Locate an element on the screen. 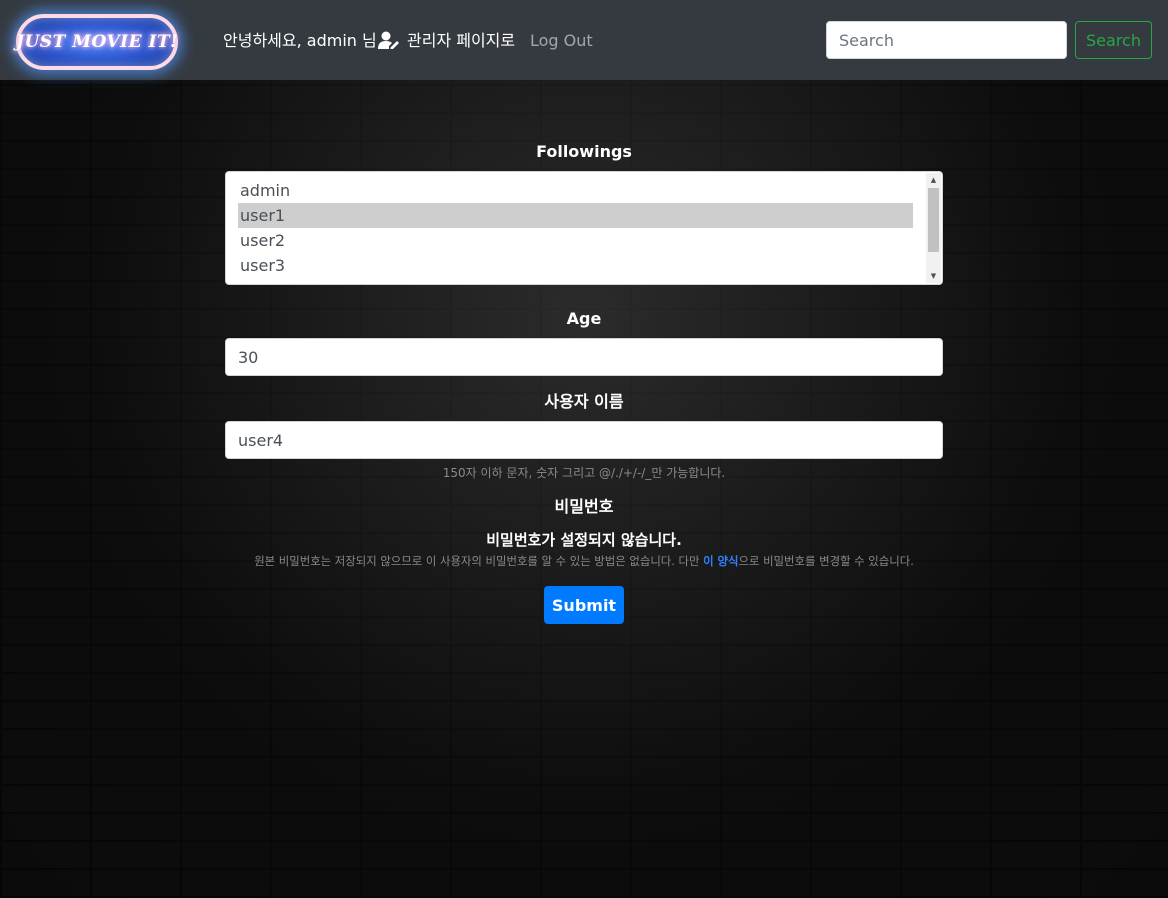 Image resolution: width=1168 pixels, height=898 pixels. followings-label: Followings is located at coordinates (584, 151).